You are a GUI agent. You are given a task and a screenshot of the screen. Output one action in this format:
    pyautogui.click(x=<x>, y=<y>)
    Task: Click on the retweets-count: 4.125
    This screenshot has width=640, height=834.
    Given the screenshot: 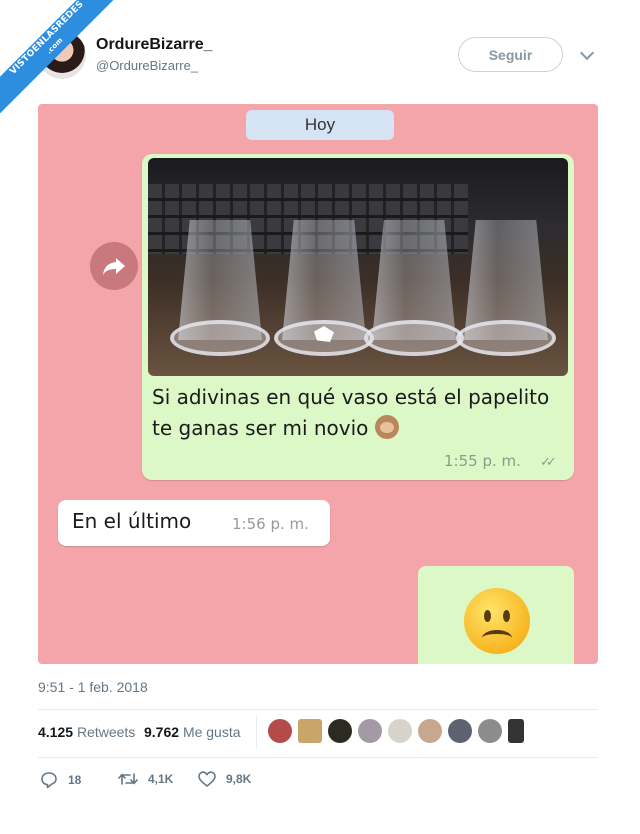 What is the action you would take?
    pyautogui.click(x=56, y=732)
    